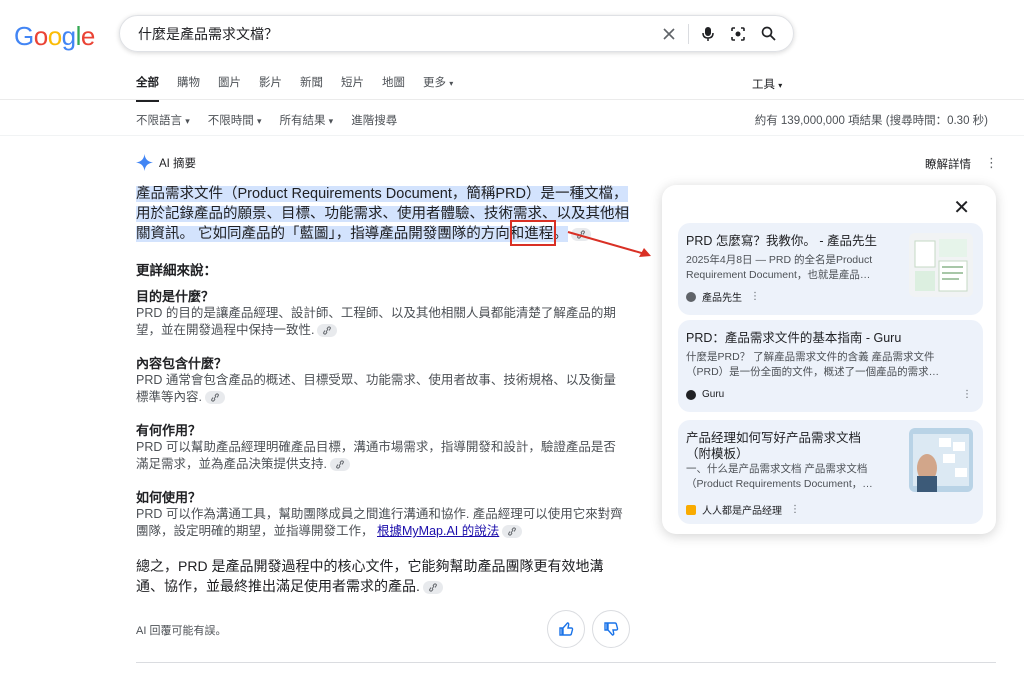  I want to click on thumbs-up-button, so click(566, 629).